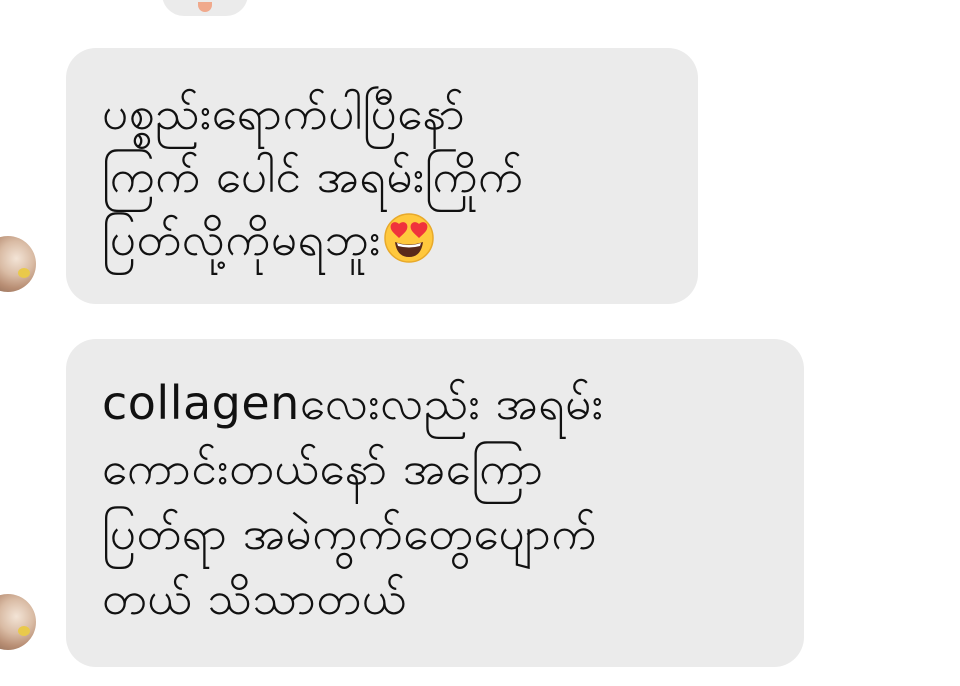  What do you see at coordinates (242, 239) in the screenshot?
I see `message-text: ပြတ်လို့ကိုမရဘူး` at bounding box center [242, 239].